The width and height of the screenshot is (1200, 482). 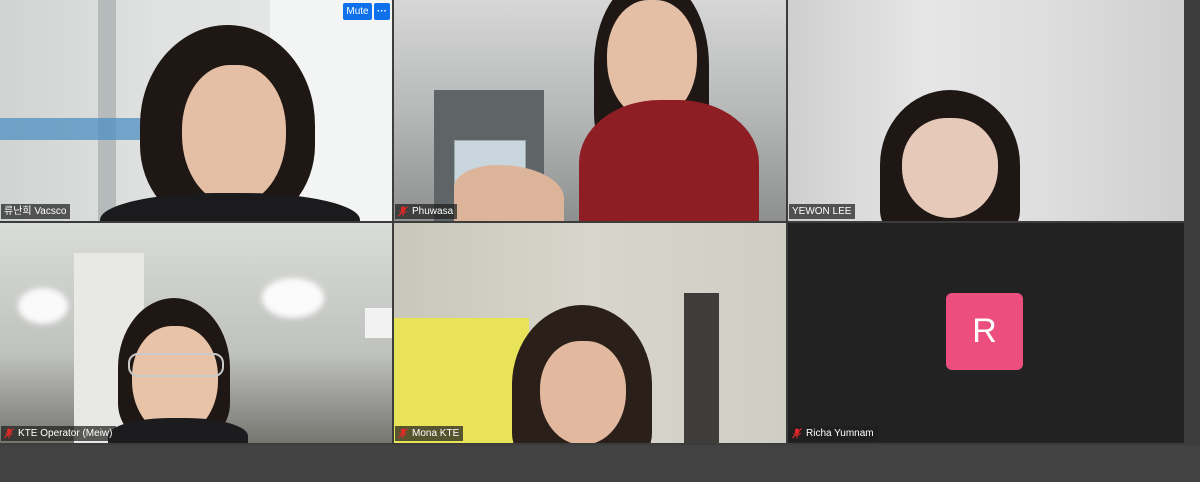 I want to click on glasses, so click(x=176, y=365).